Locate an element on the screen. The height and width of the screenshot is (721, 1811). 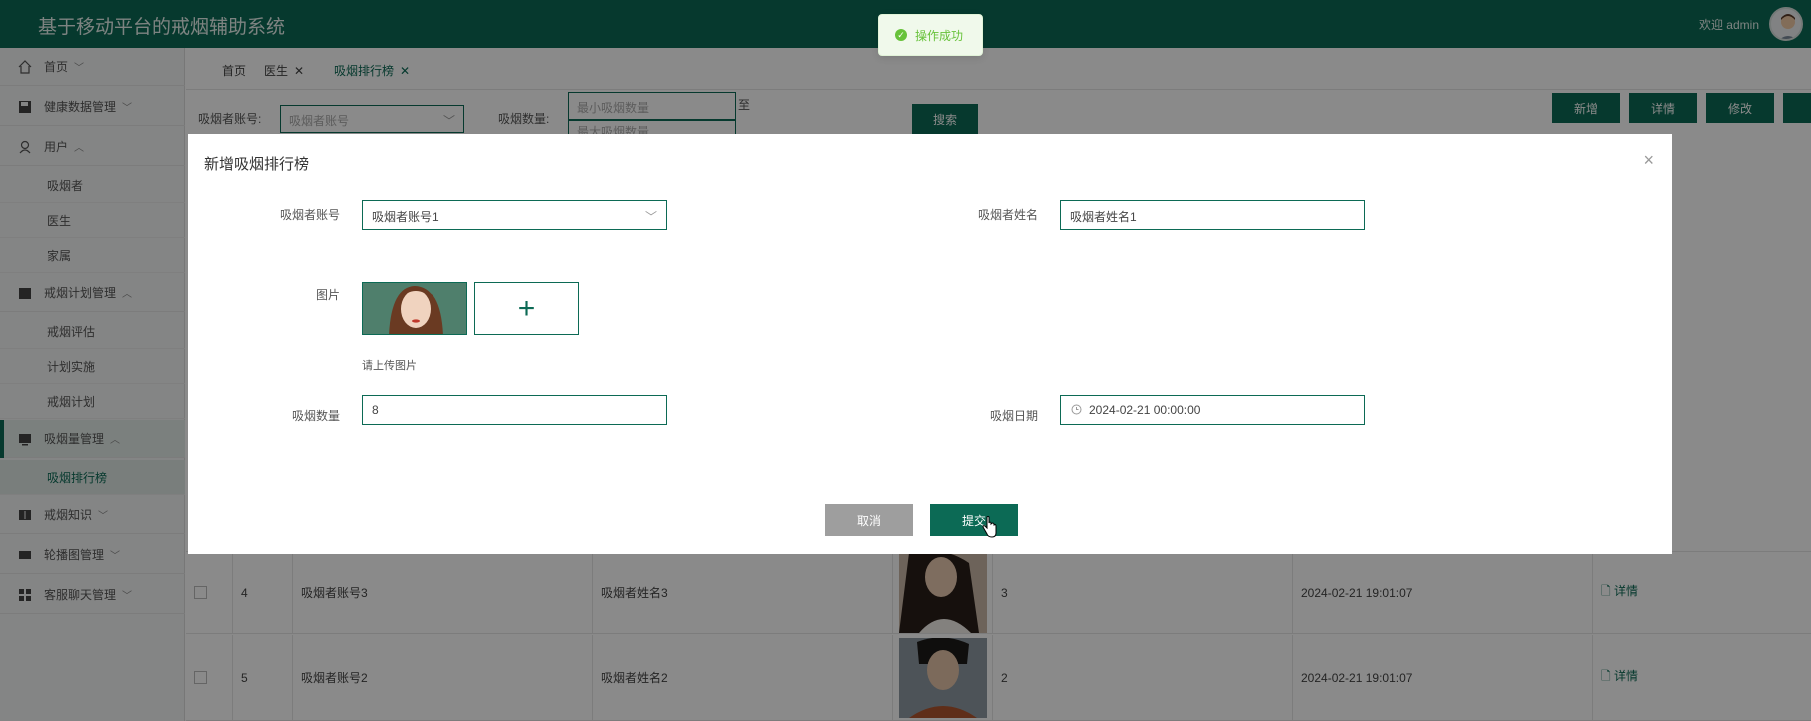
date-picker-value: 2024-02-21 00:00:00 is located at coordinates (1145, 410).